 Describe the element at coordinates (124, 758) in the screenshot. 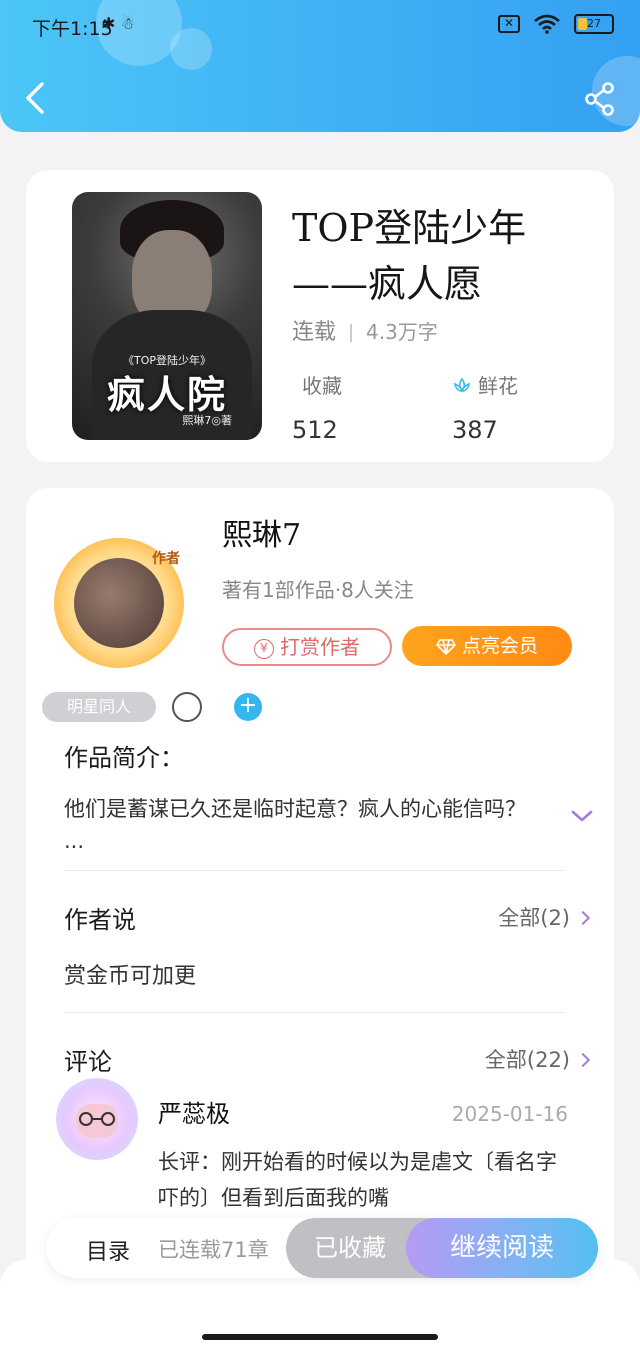

I see `intro-title: 作品简介：` at that location.